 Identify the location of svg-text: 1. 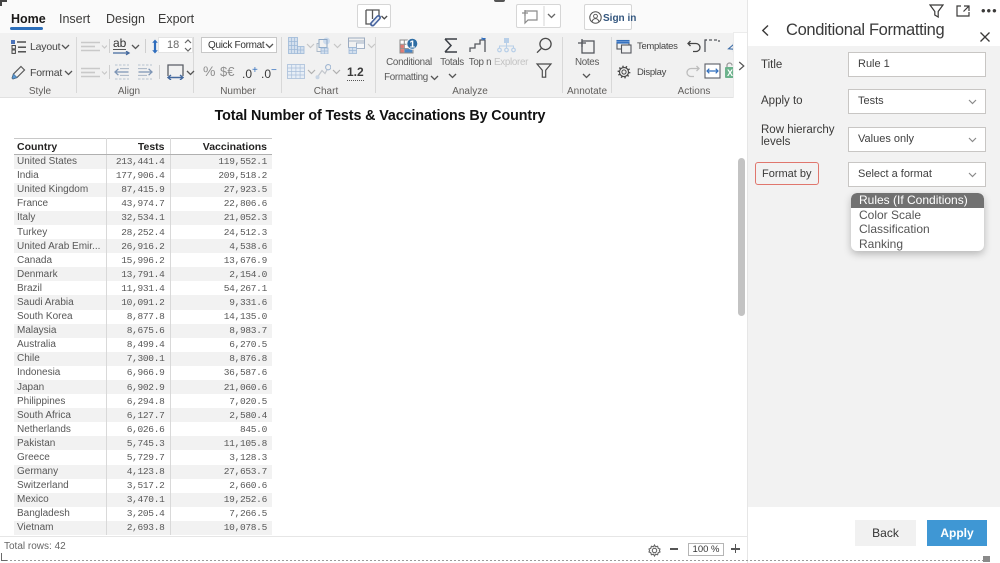
(412, 45).